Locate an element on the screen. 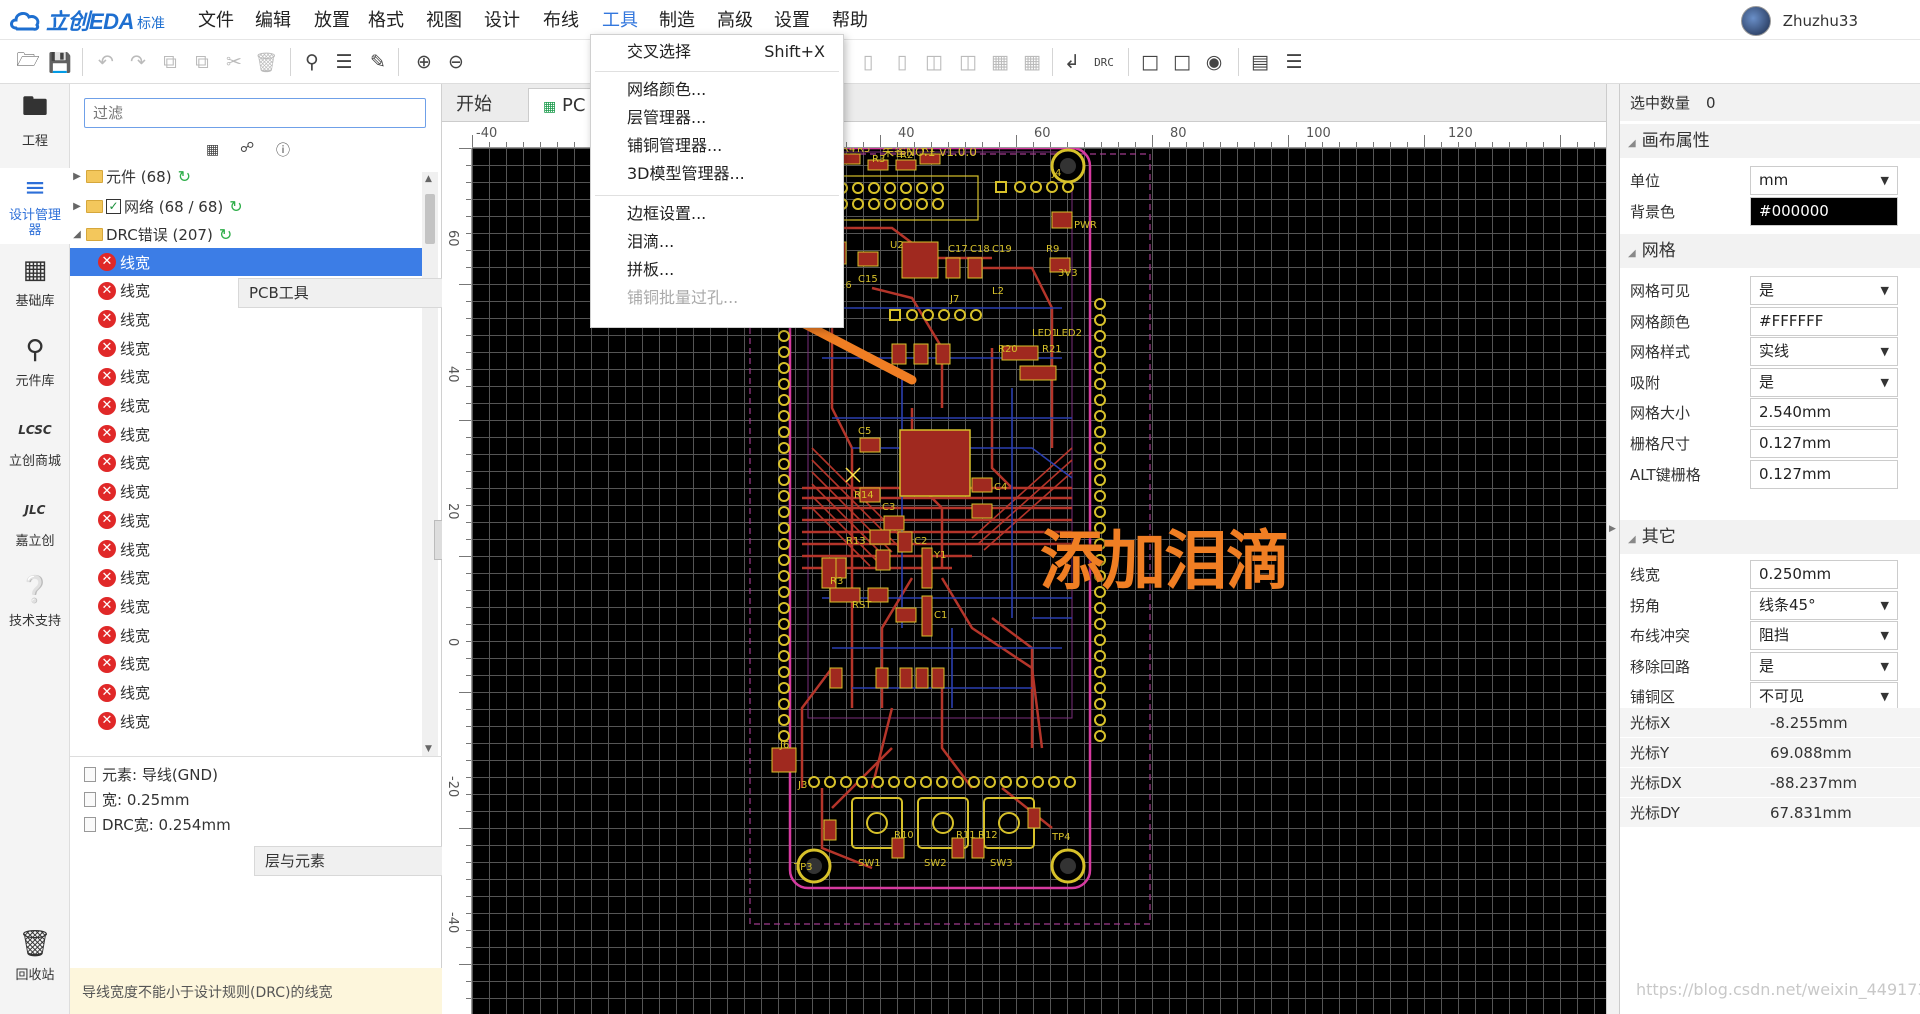 This screenshot has width=1920, height=1014. scrollbar-thumb is located at coordinates (430, 219).